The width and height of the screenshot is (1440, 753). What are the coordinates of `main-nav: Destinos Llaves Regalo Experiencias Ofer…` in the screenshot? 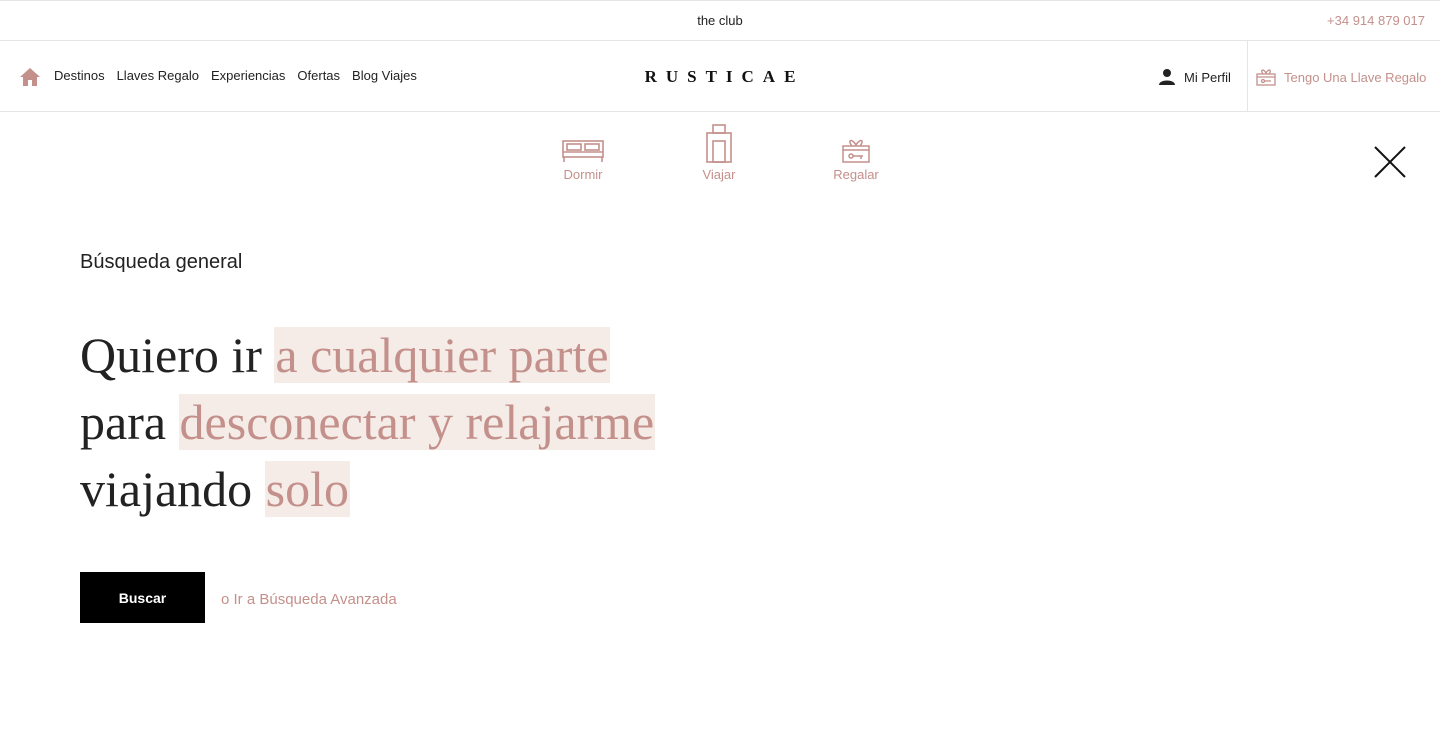 It's located at (720, 76).